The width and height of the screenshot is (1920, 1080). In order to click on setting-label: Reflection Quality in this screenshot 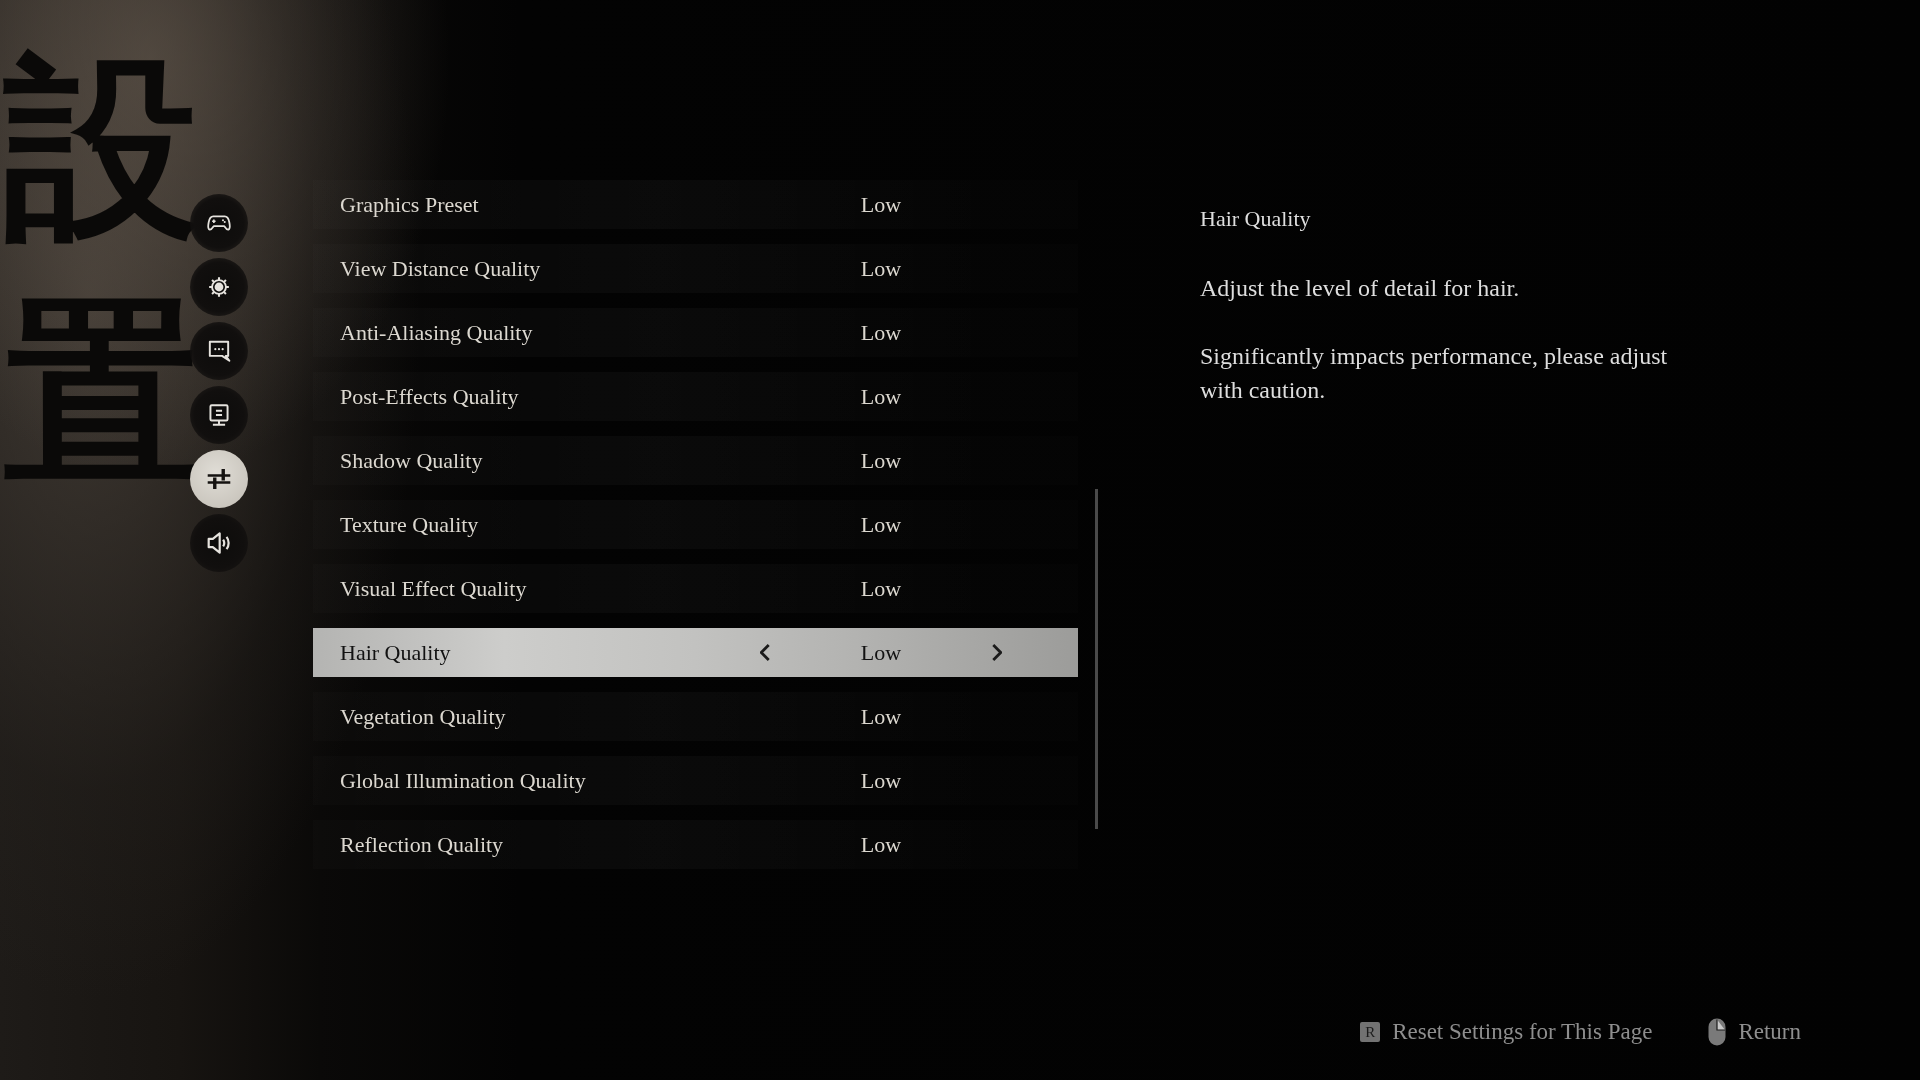, I will do `click(422, 844)`.